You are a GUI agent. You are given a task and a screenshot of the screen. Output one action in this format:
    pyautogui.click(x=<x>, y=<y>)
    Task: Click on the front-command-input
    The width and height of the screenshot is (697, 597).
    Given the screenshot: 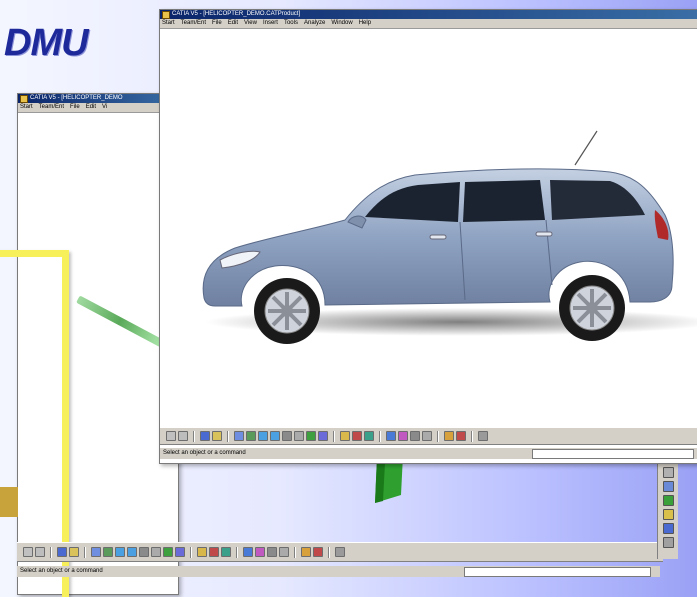 What is the action you would take?
    pyautogui.click(x=613, y=454)
    